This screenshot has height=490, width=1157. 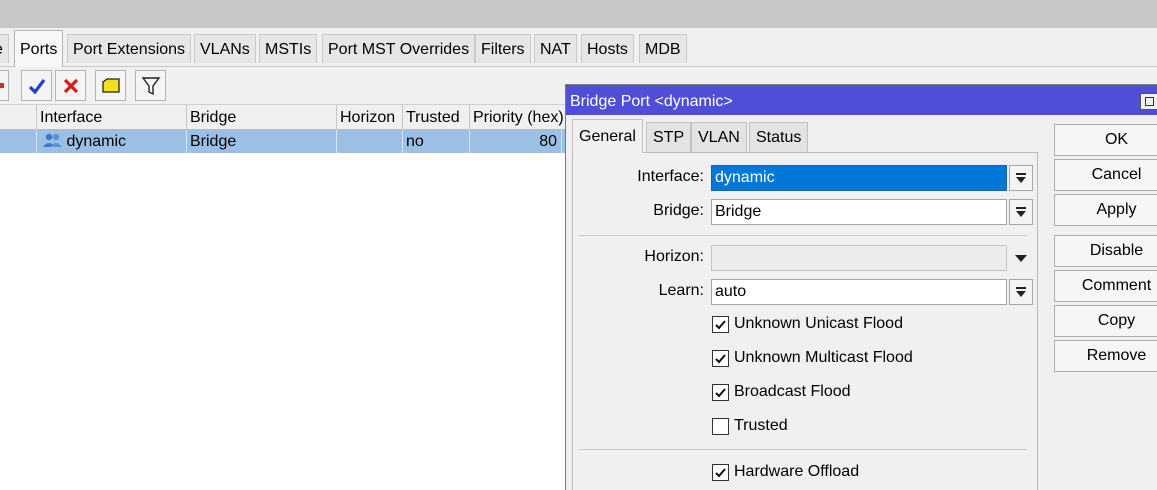 I want to click on bridge-dropdown-button, so click(x=1021, y=212).